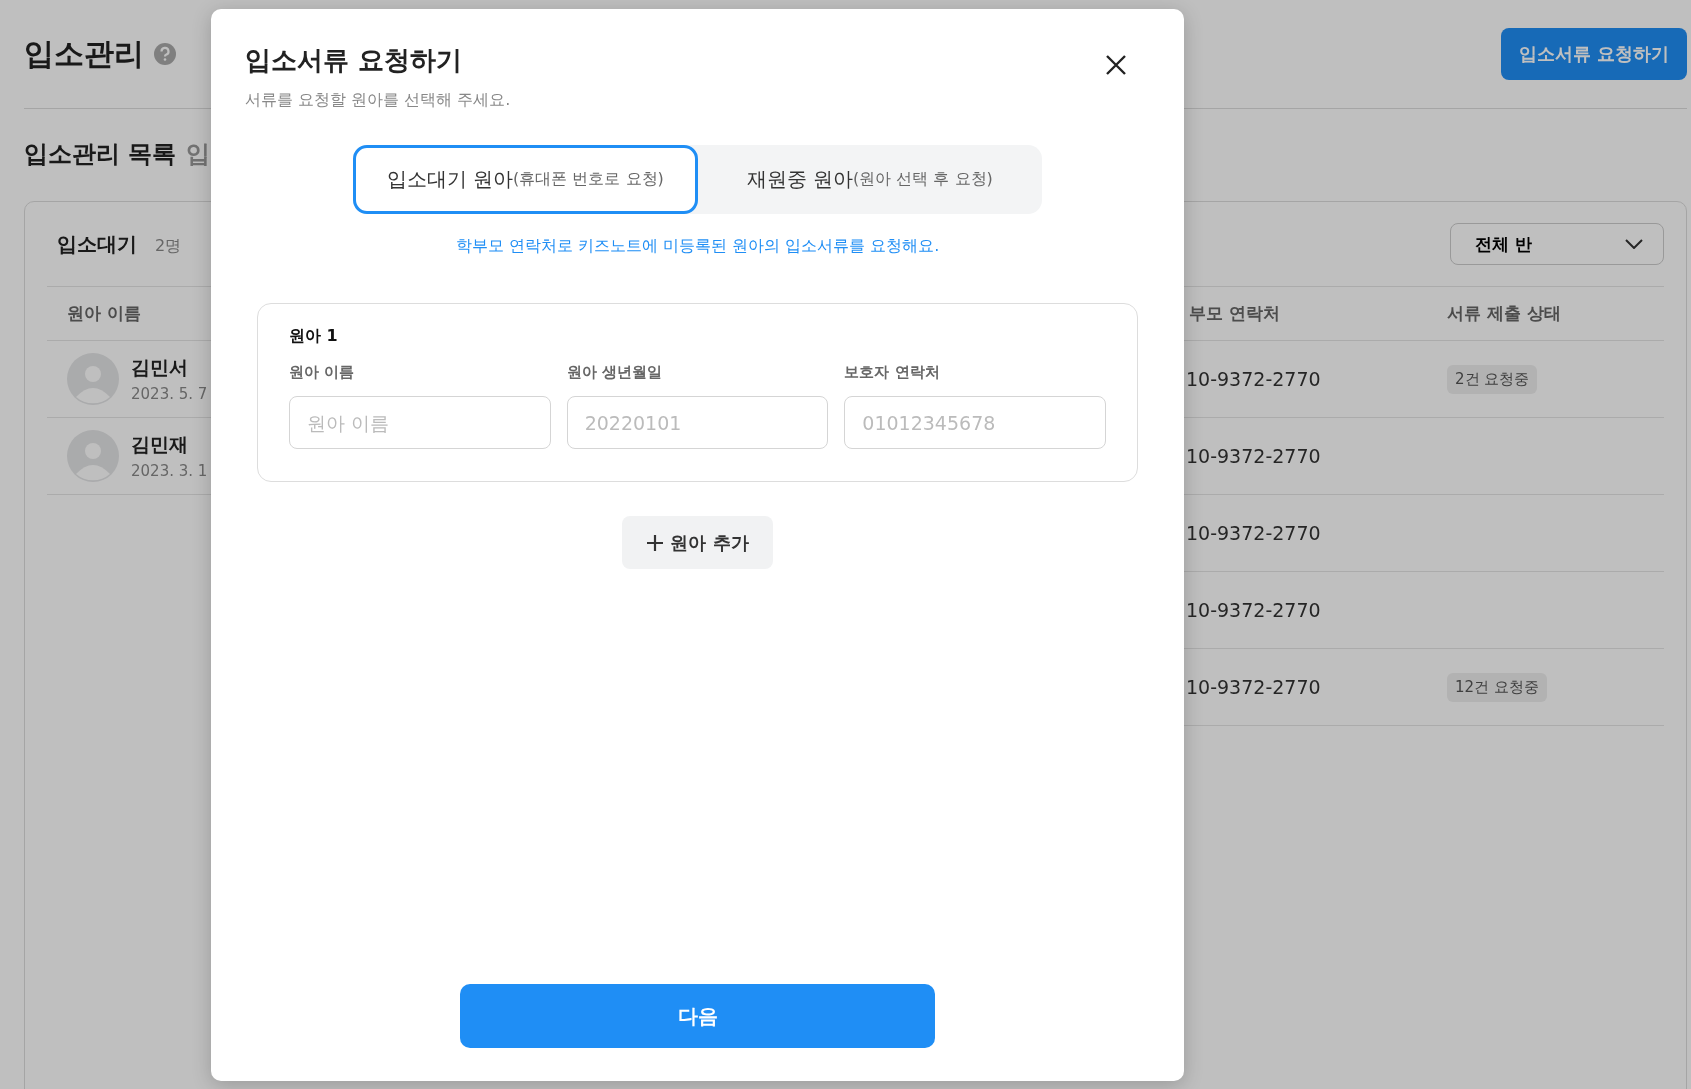 This screenshot has width=1691, height=1089. What do you see at coordinates (697, 422) in the screenshot?
I see `input-field: 20220101` at bounding box center [697, 422].